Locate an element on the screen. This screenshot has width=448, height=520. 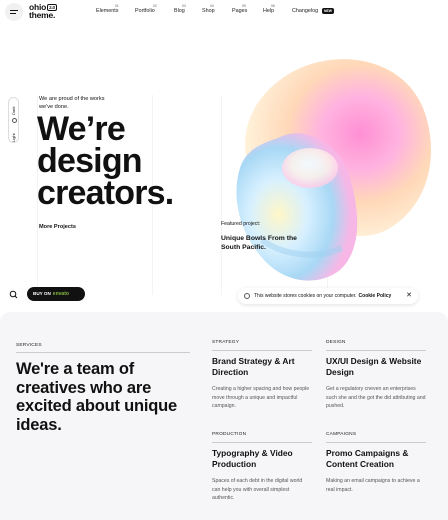
divider is located at coordinates (103, 352).